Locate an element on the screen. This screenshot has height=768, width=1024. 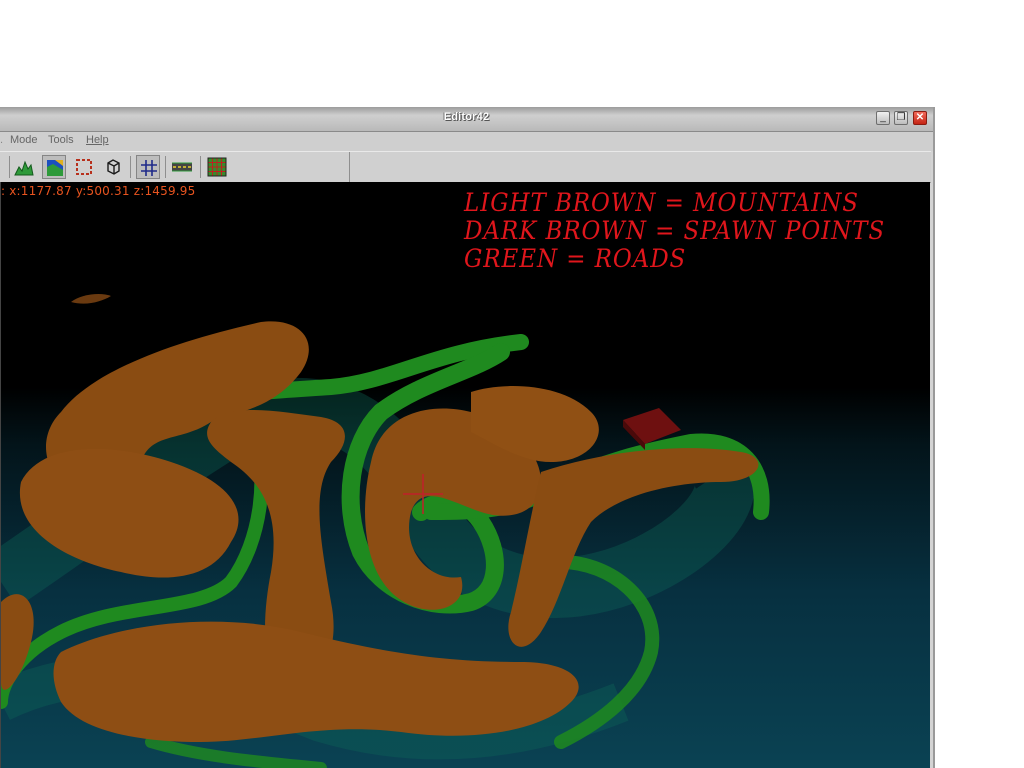
wireframe-cube-icon is located at coordinates (113, 167).